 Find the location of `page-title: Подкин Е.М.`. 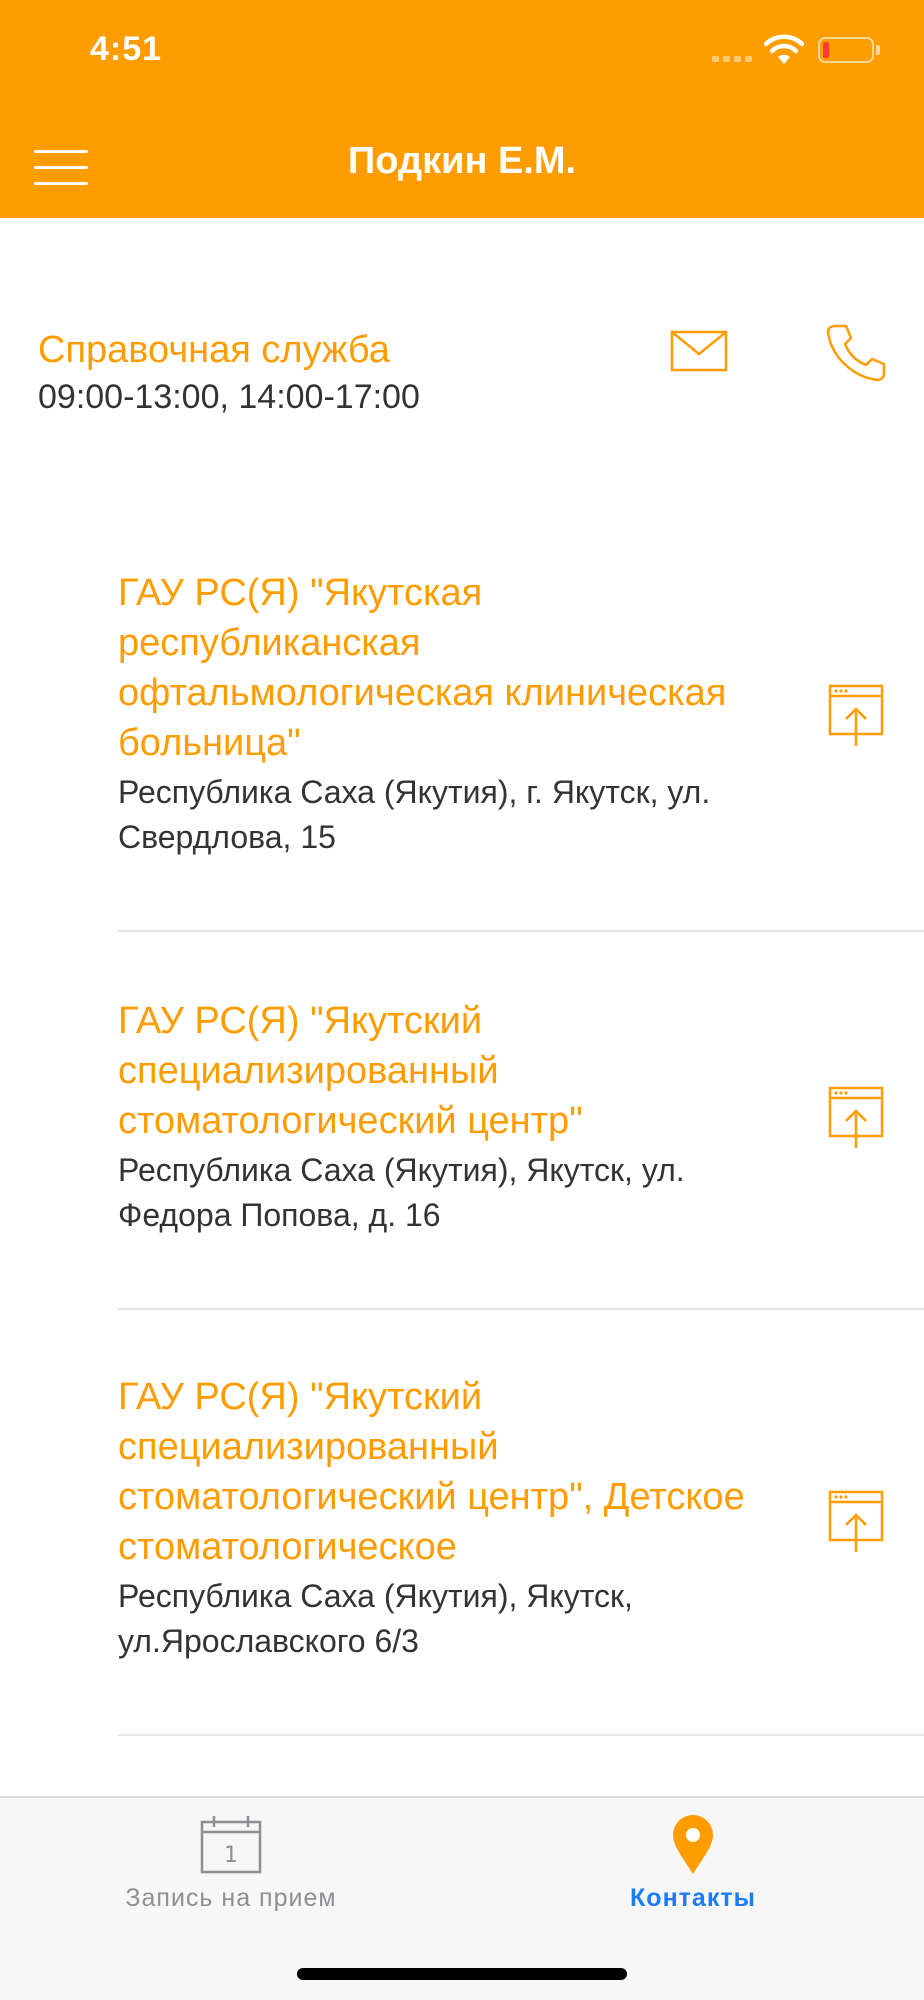

page-title: Подкин Е.М. is located at coordinates (462, 161).